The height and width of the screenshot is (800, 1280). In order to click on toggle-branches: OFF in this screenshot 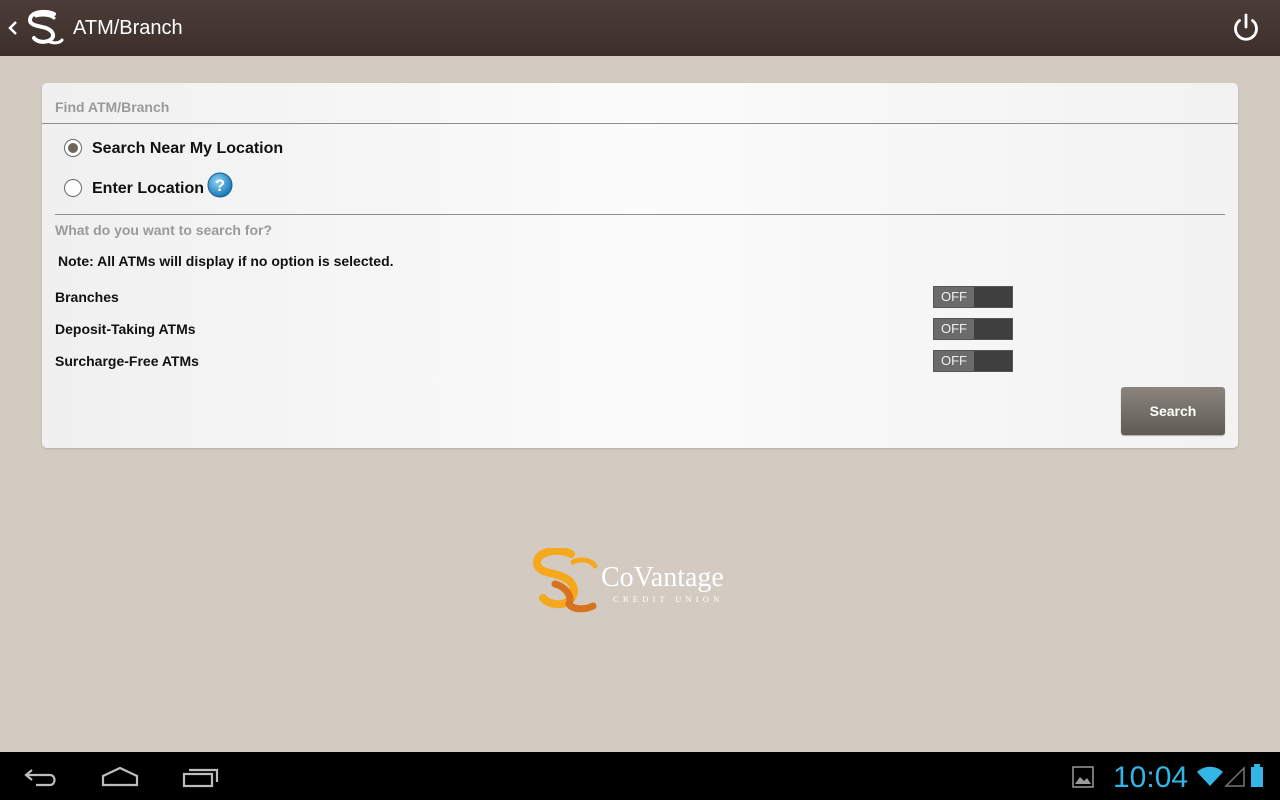, I will do `click(973, 297)`.